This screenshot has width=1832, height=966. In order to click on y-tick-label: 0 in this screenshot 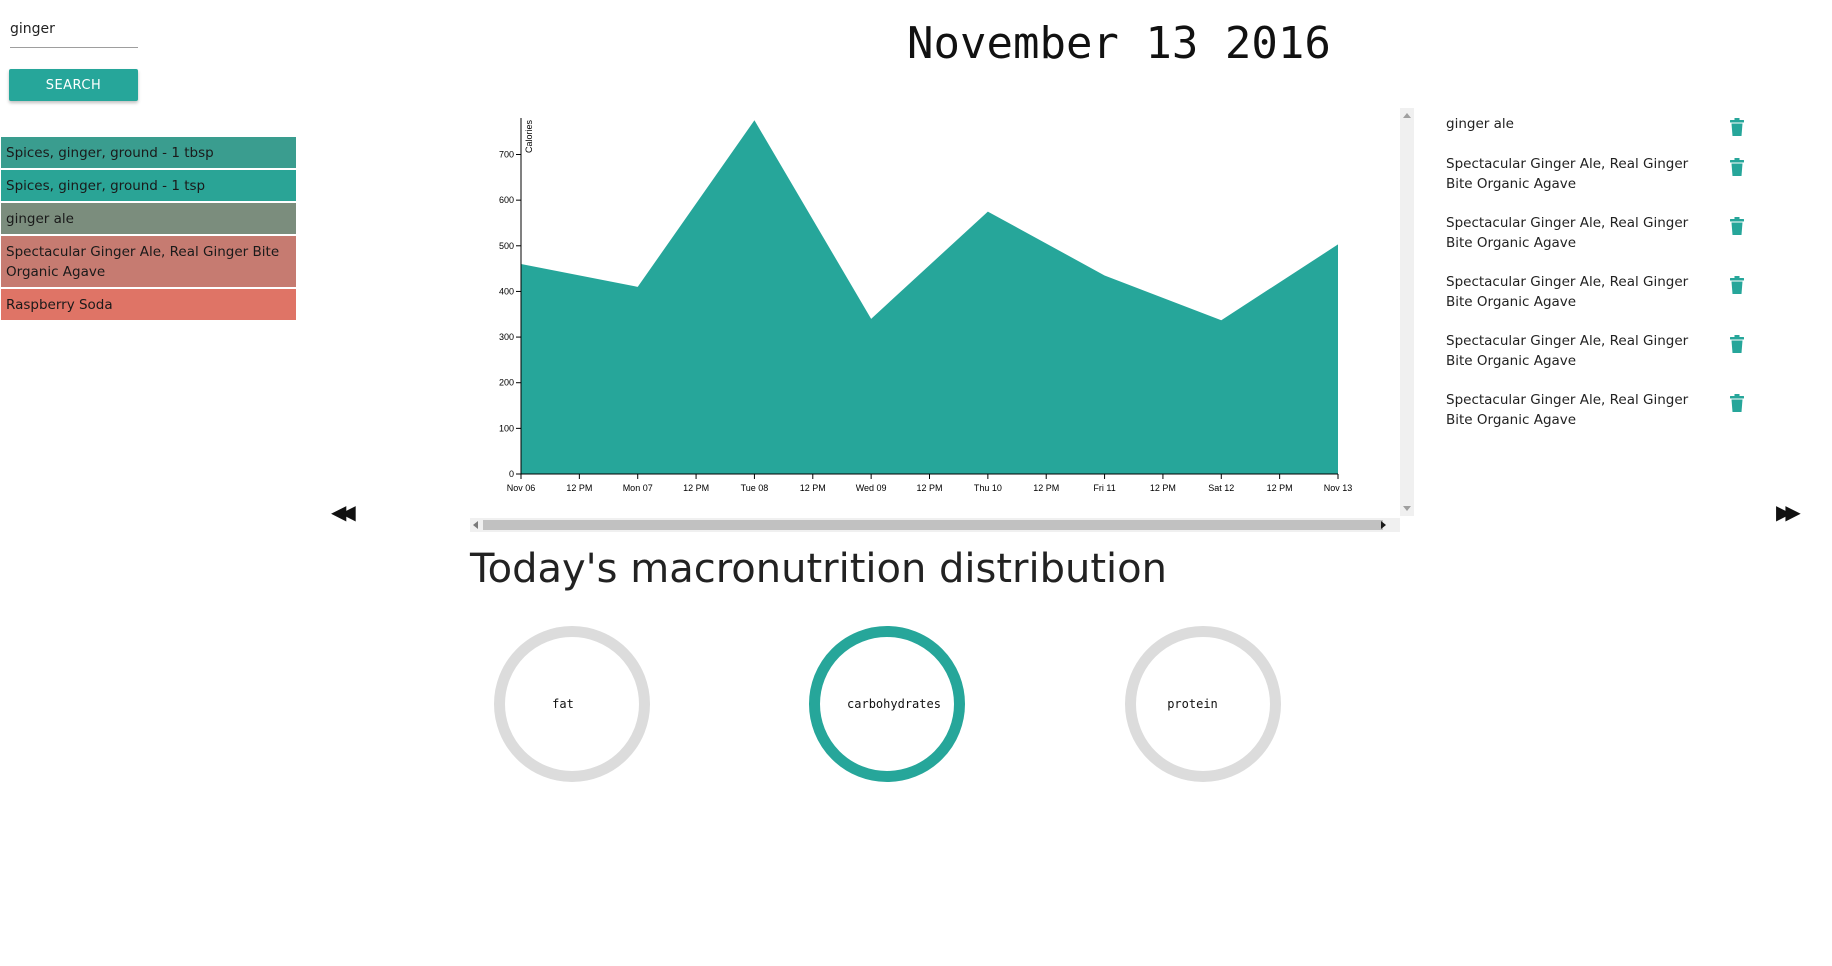, I will do `click(511, 474)`.